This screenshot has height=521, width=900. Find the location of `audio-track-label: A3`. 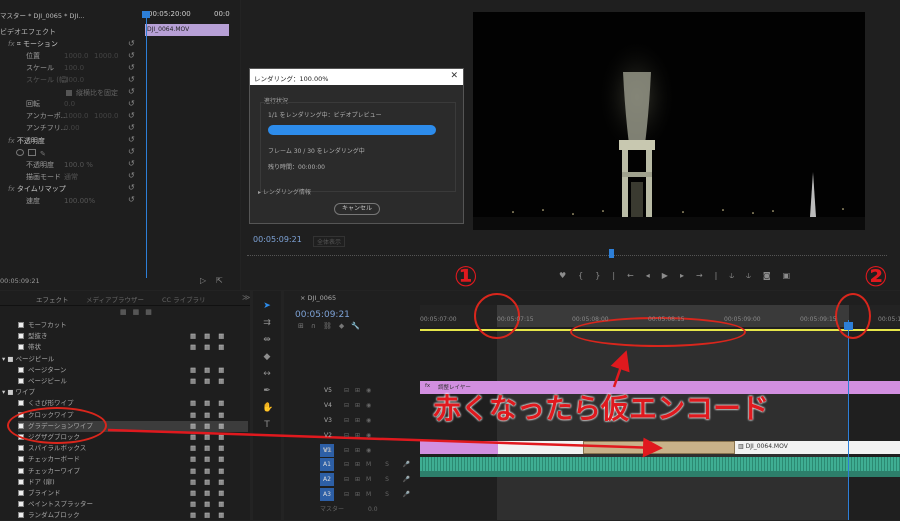

audio-track-label: A3 is located at coordinates (327, 494).